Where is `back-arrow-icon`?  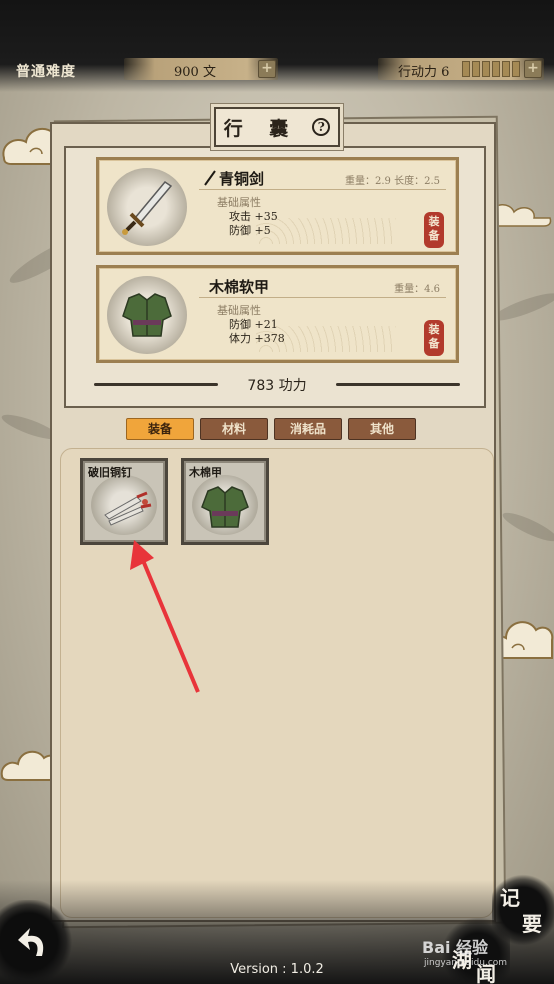
back-arrow-icon is located at coordinates (31, 942).